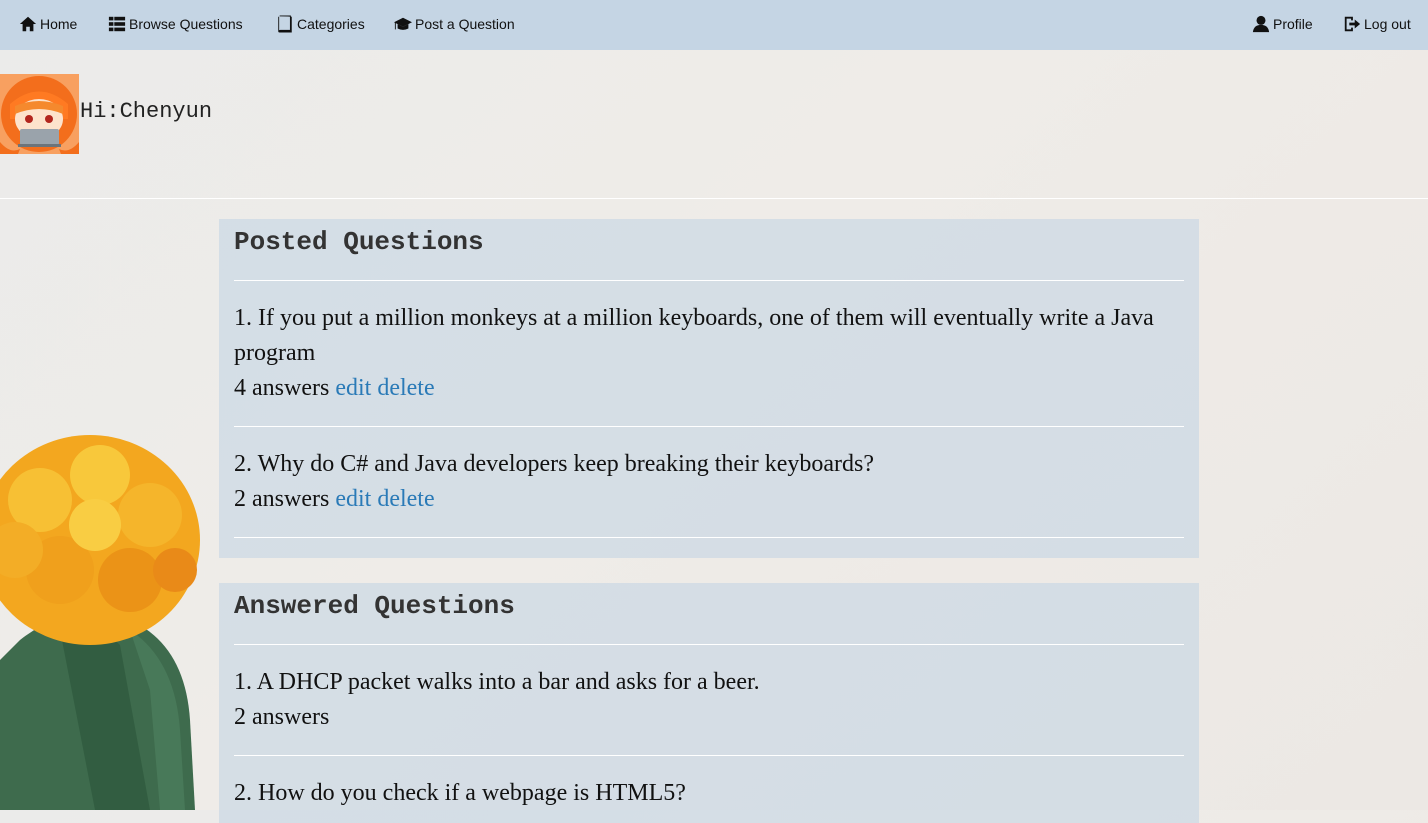 This screenshot has height=823, width=1428. I want to click on nav-home: Home, so click(48, 24).